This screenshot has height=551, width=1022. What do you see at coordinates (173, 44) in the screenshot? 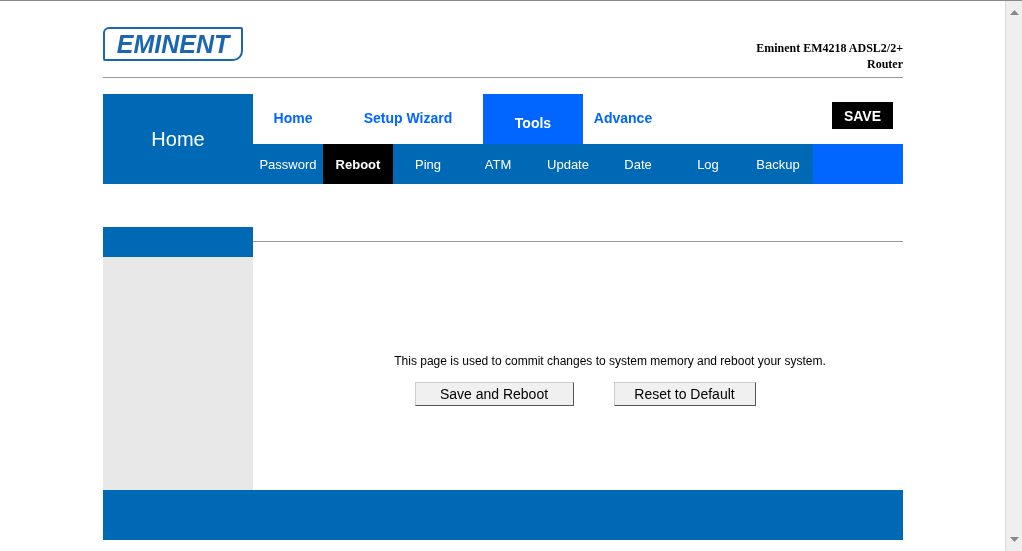
I see `logo: EMINENT` at bounding box center [173, 44].